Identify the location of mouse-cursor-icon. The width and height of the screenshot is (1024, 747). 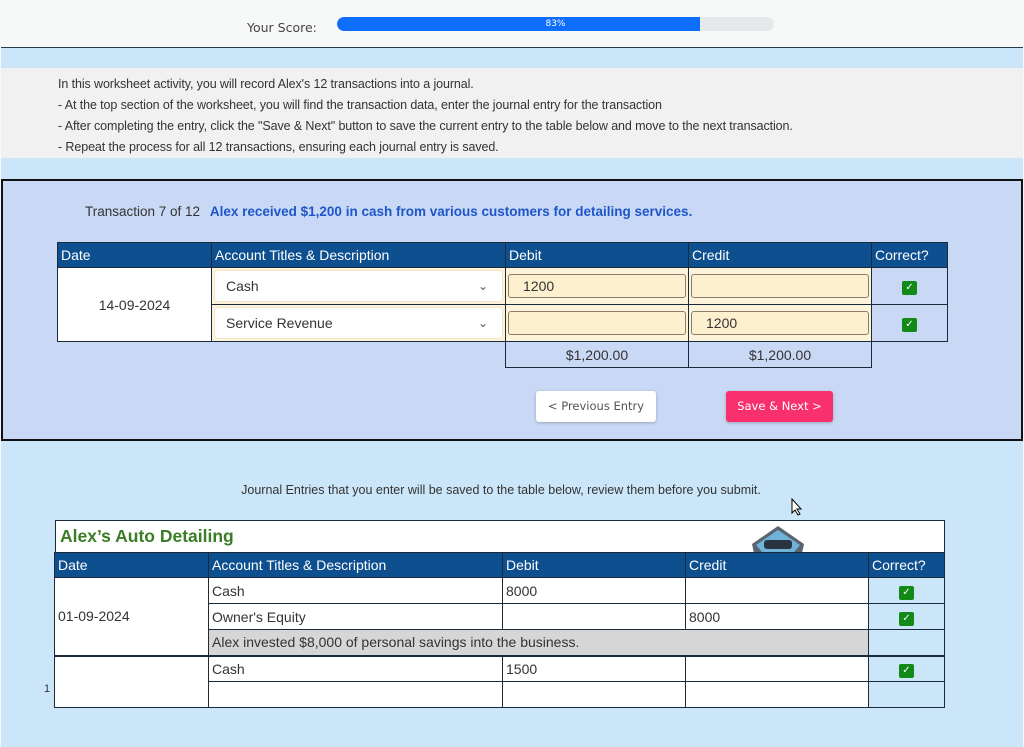
(797, 507).